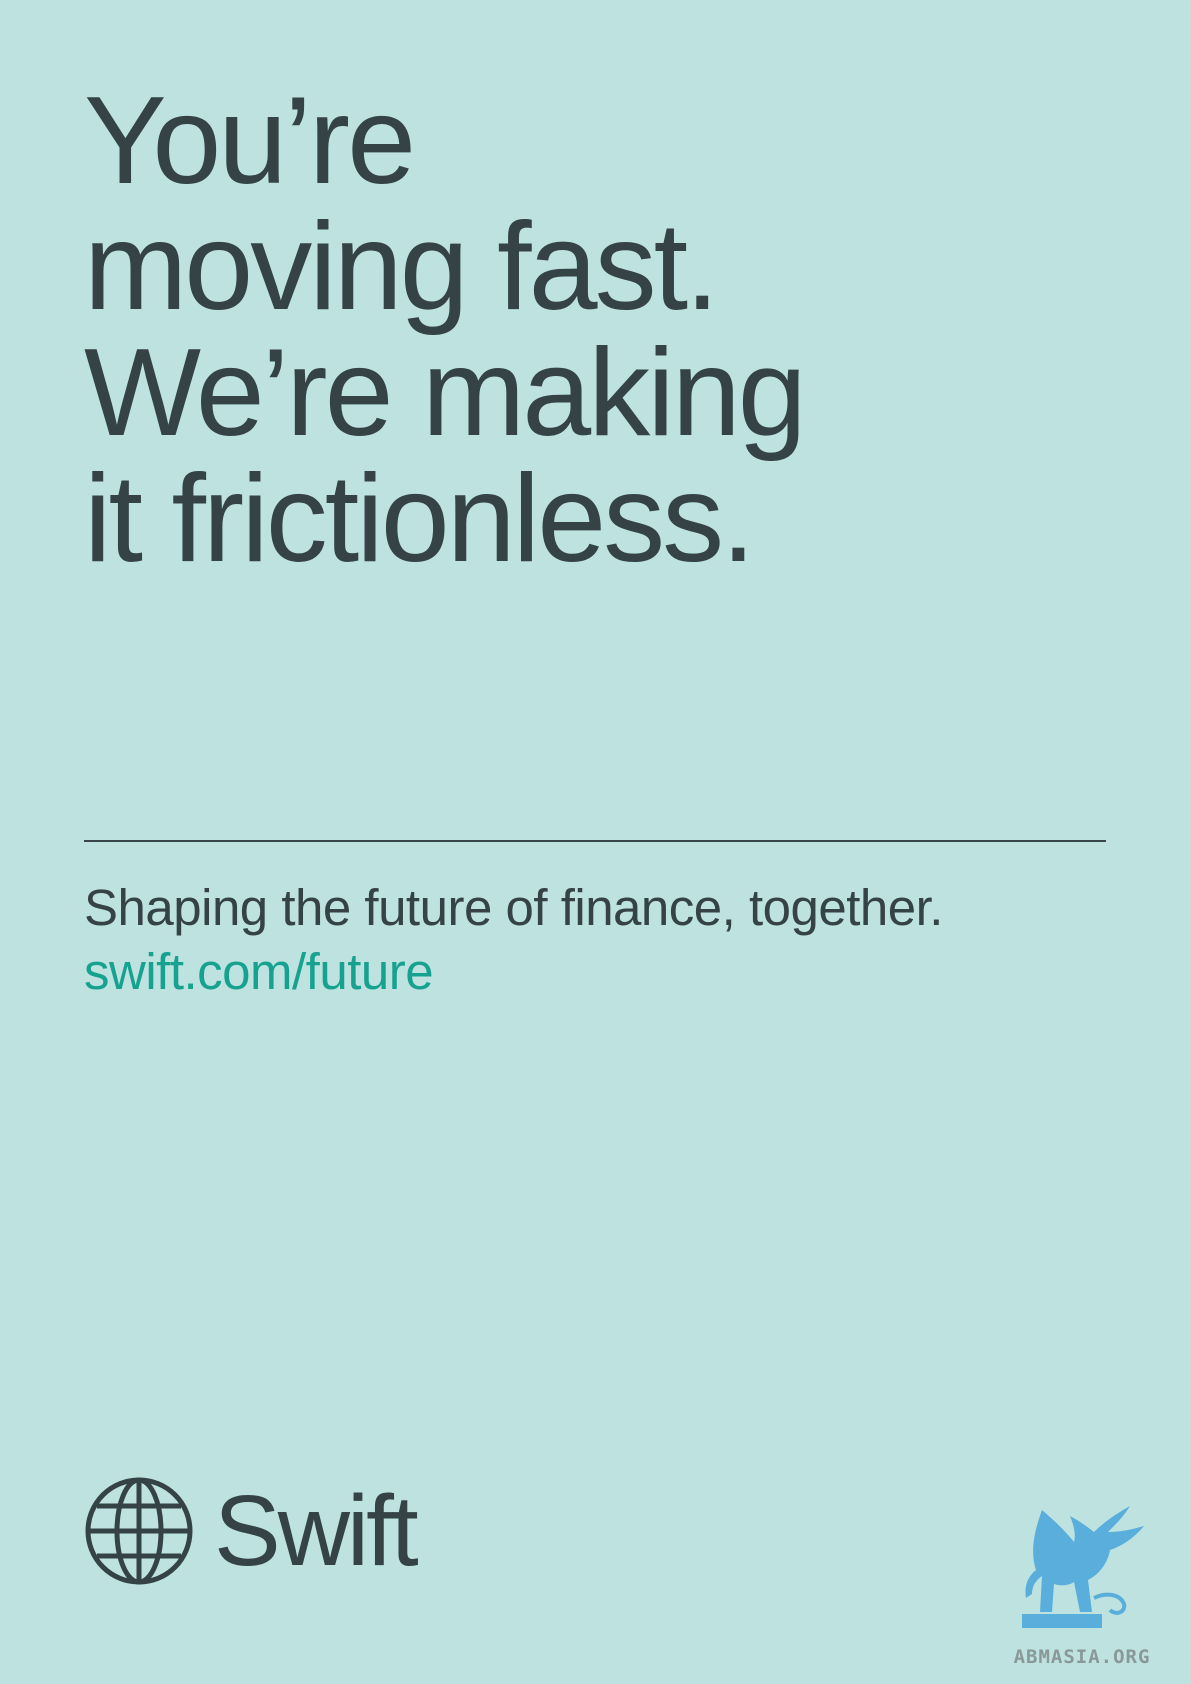 The height and width of the screenshot is (1684, 1191). What do you see at coordinates (316, 1531) in the screenshot?
I see `brand-name: Swift` at bounding box center [316, 1531].